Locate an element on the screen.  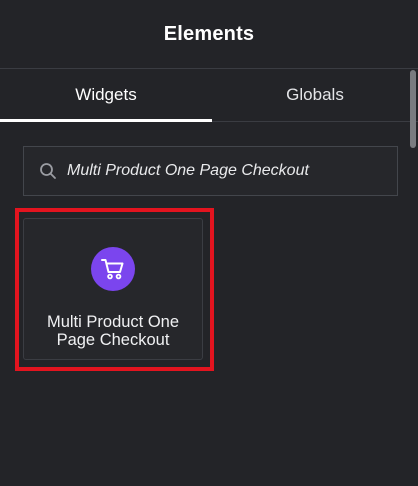
widget-multi-product-checkout: Multi Product One Page Checkout is located at coordinates (113, 289).